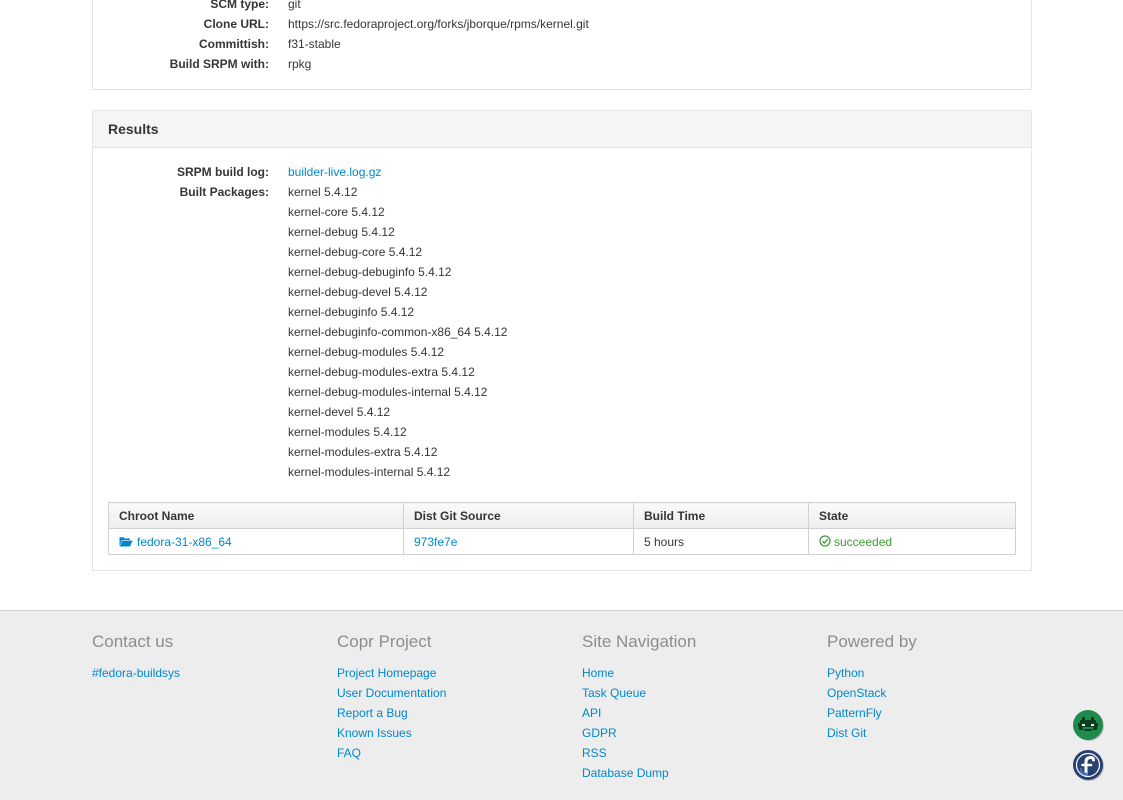 This screenshot has width=1123, height=800. Describe the element at coordinates (294, 5) in the screenshot. I see `scm-type-value: git` at that location.